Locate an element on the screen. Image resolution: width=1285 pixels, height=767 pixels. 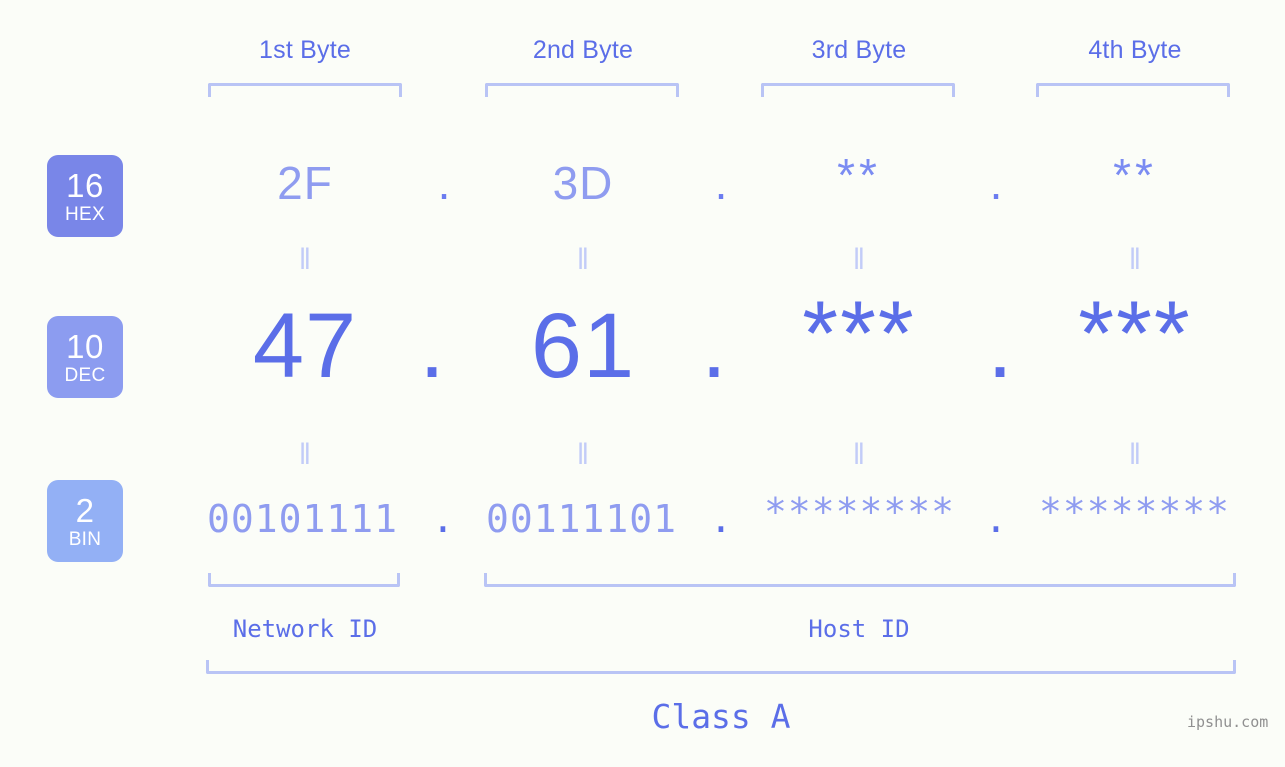
base-badge-bin-name: BIN is located at coordinates (85, 539).